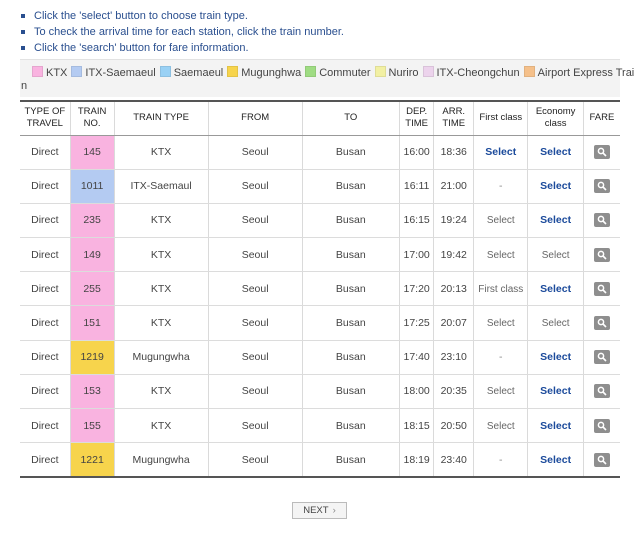 Image resolution: width=640 pixels, height=535 pixels. What do you see at coordinates (319, 510) in the screenshot?
I see `next-page-button: NEXT ›` at bounding box center [319, 510].